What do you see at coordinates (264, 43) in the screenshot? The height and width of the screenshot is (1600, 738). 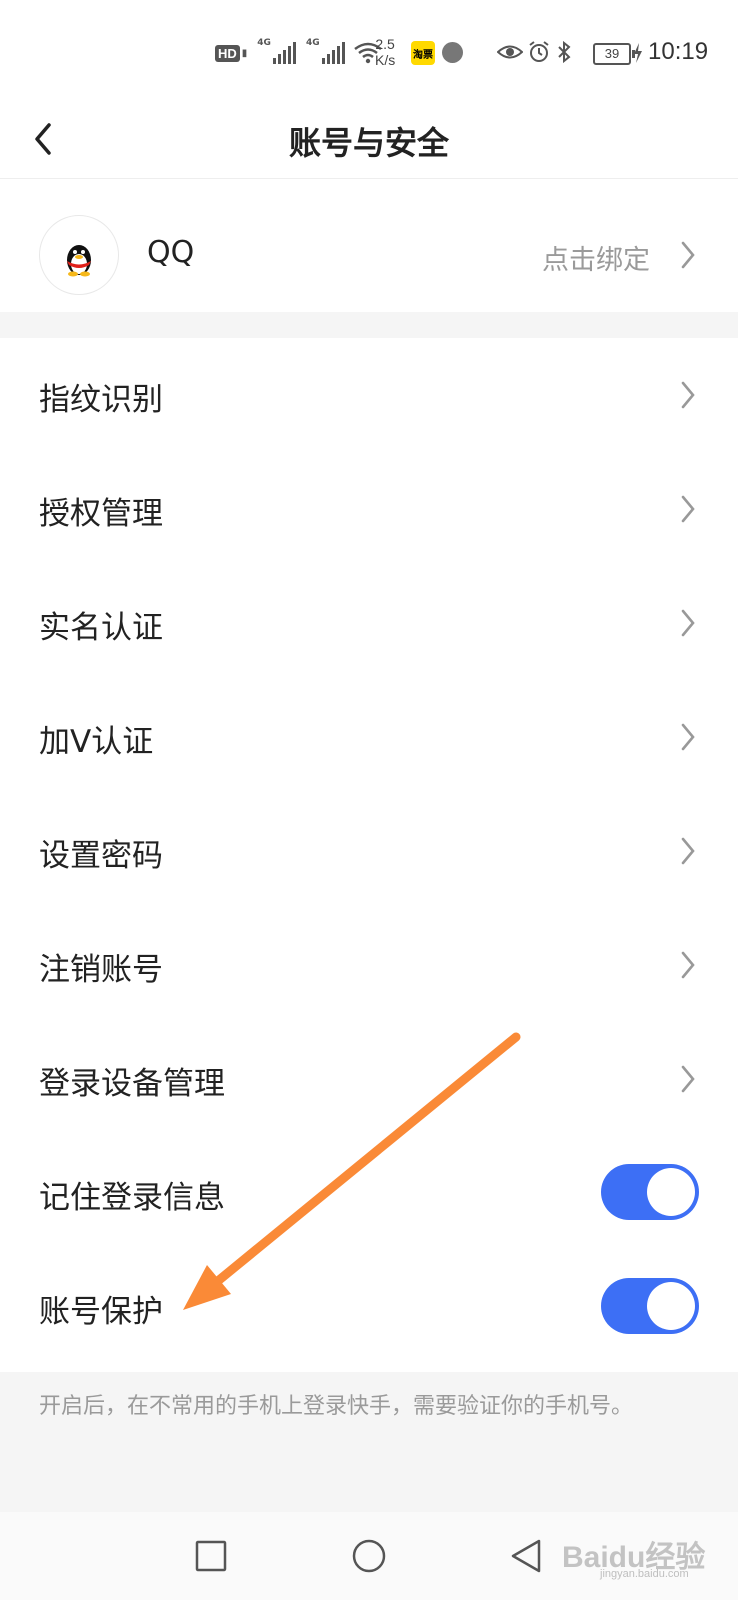 I see `sim1-label: 4G` at bounding box center [264, 43].